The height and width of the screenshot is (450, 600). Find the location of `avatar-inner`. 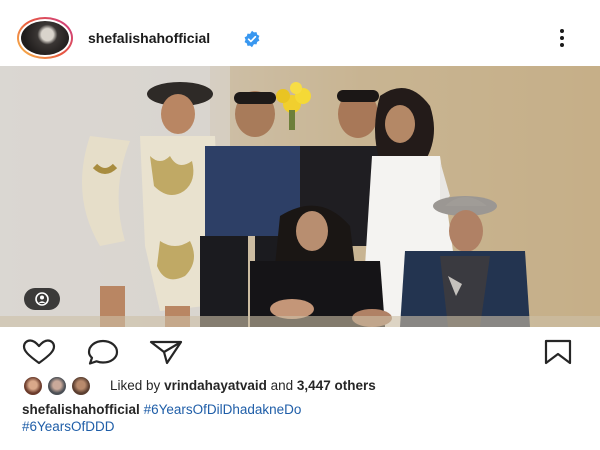

avatar-inner is located at coordinates (45, 38).